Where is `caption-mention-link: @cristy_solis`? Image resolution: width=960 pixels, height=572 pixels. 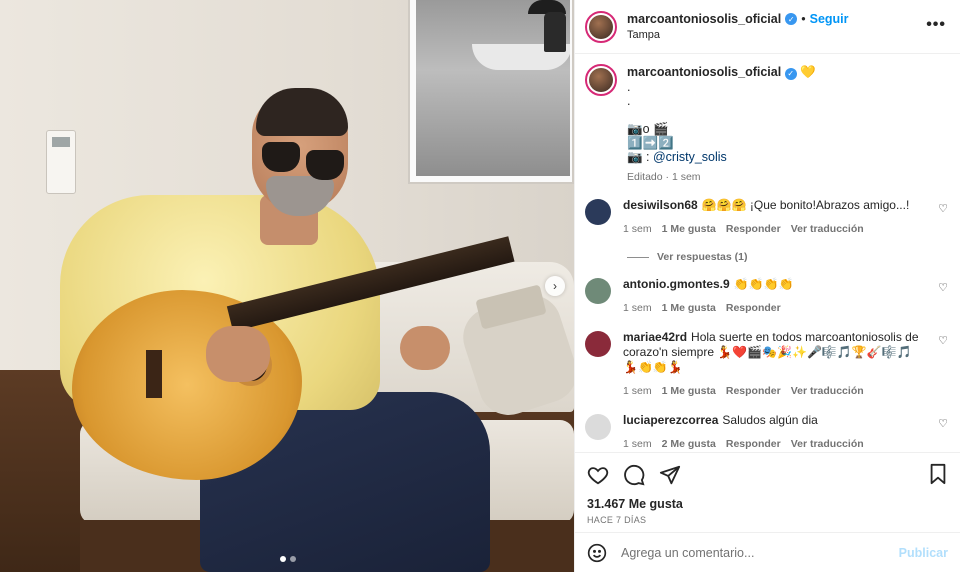 caption-mention-link: @cristy_solis is located at coordinates (690, 157).